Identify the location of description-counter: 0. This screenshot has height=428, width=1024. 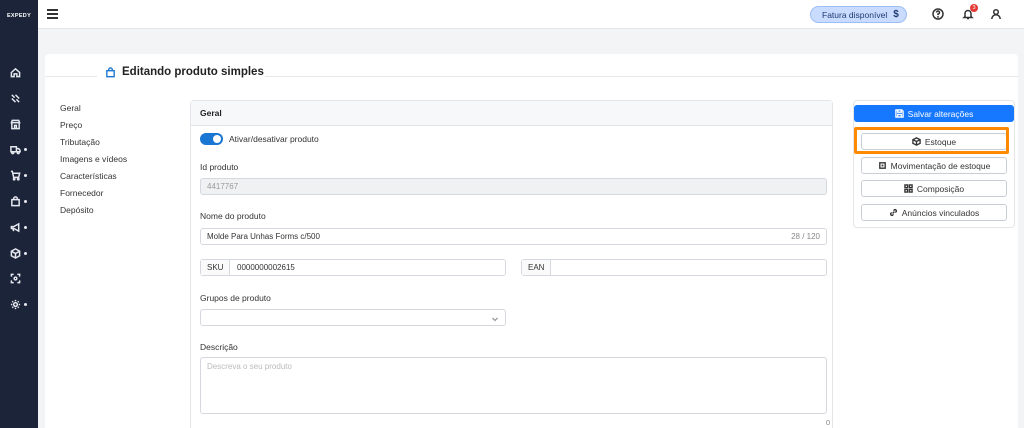
(827, 422).